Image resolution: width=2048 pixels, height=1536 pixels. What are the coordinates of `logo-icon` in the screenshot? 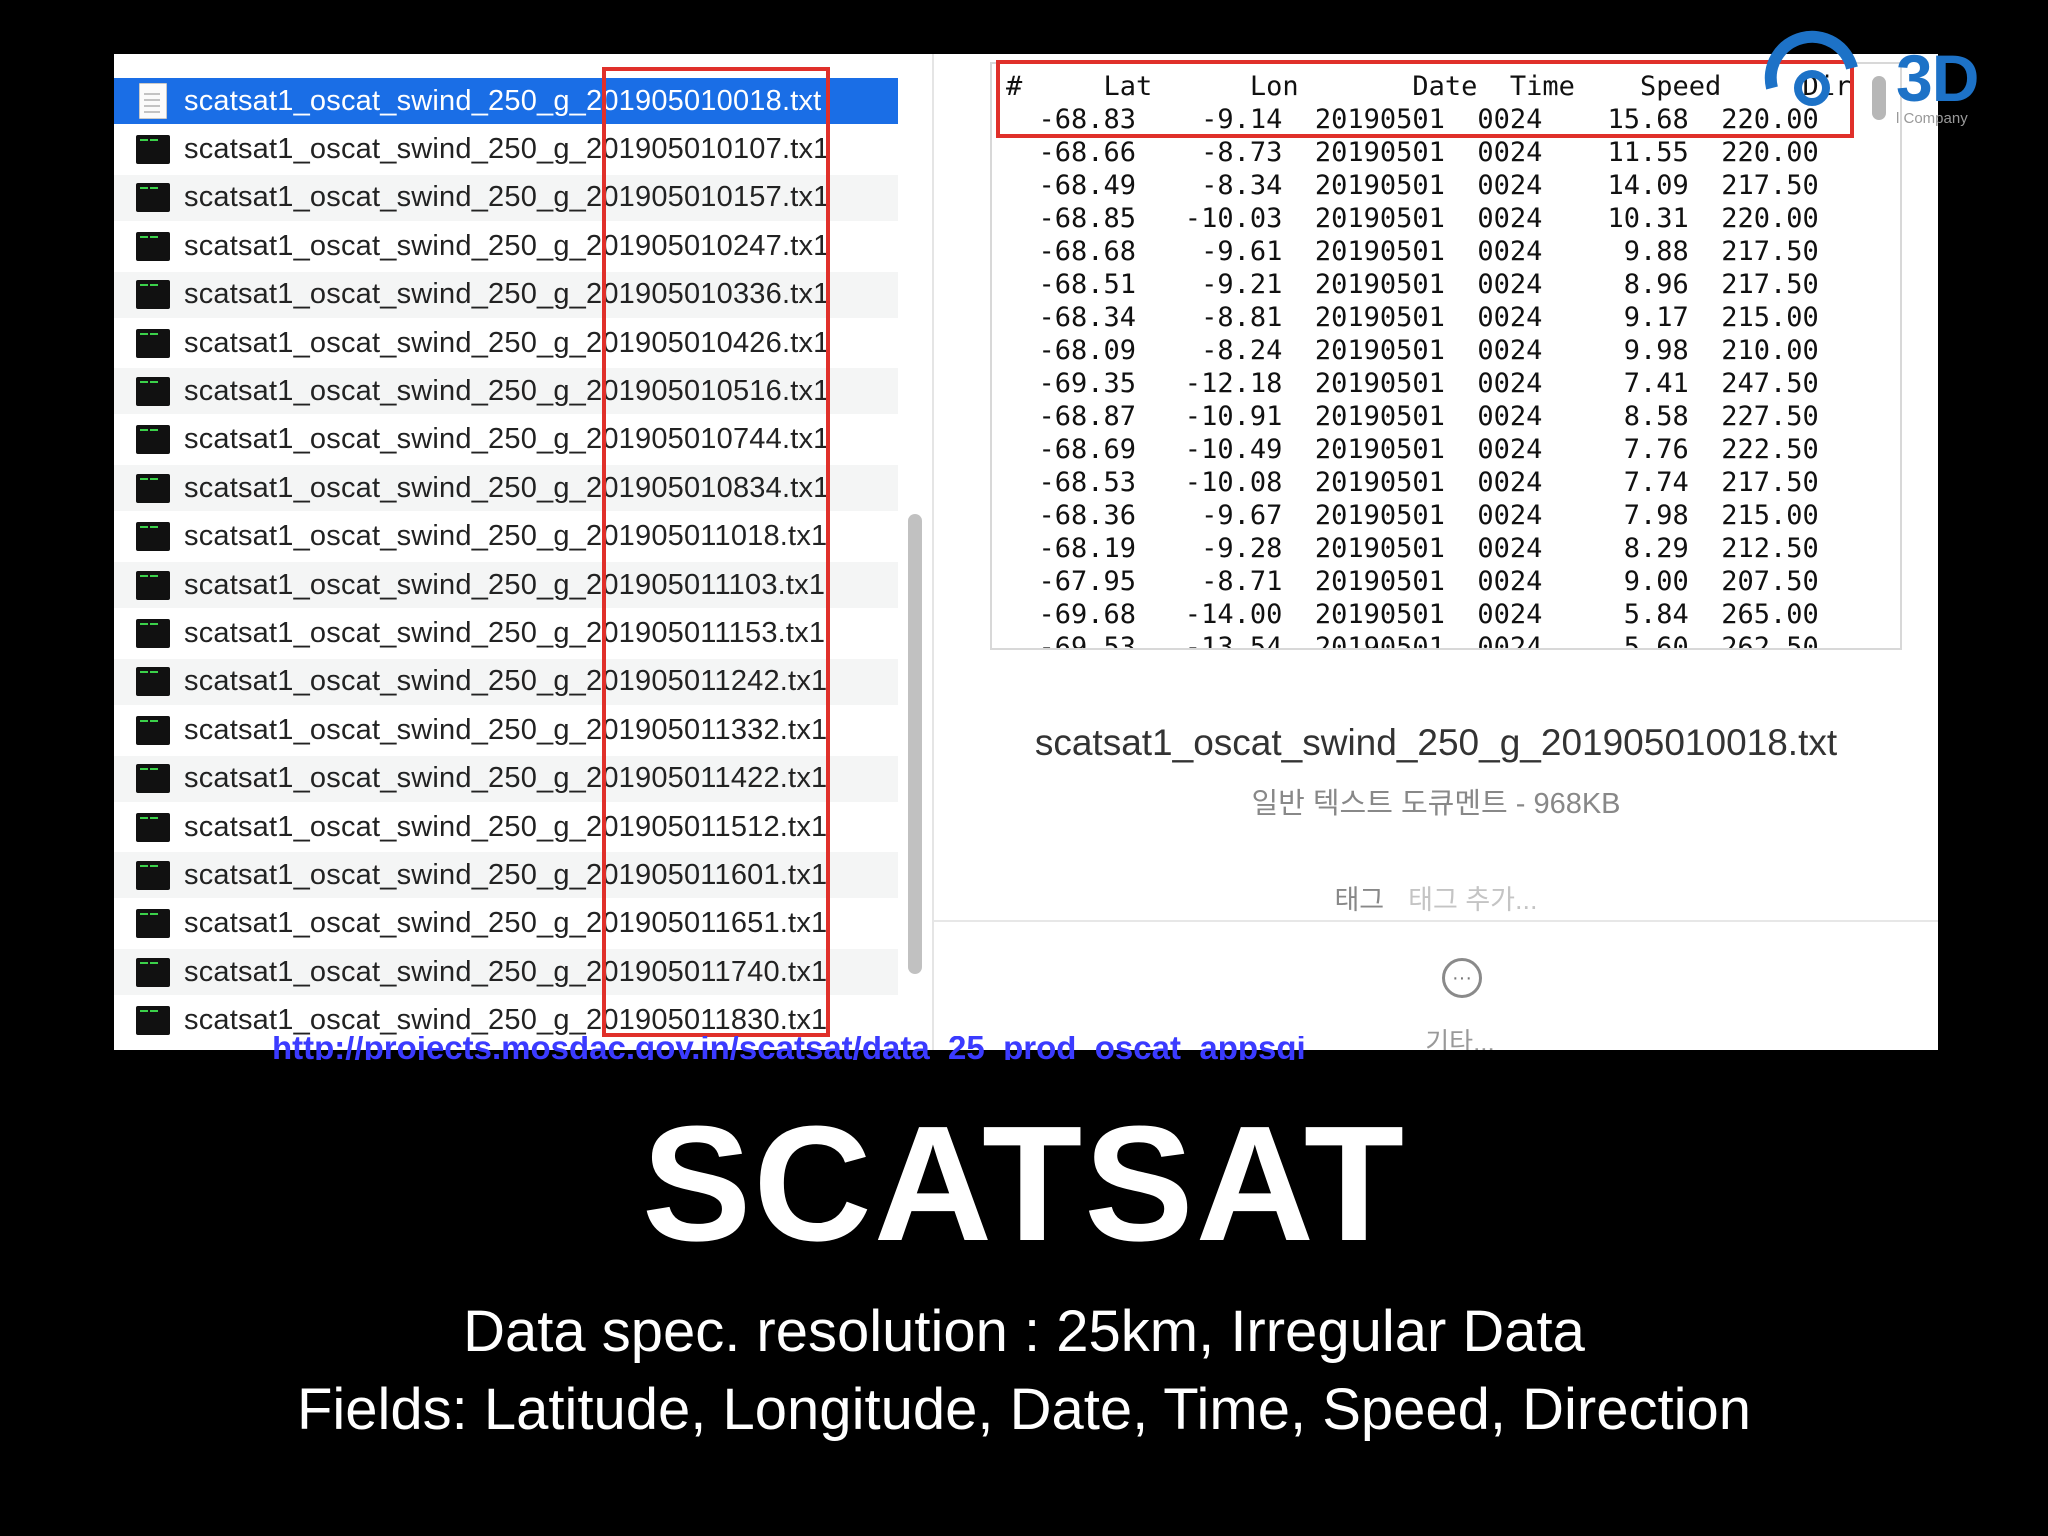 It's located at (1811, 68).